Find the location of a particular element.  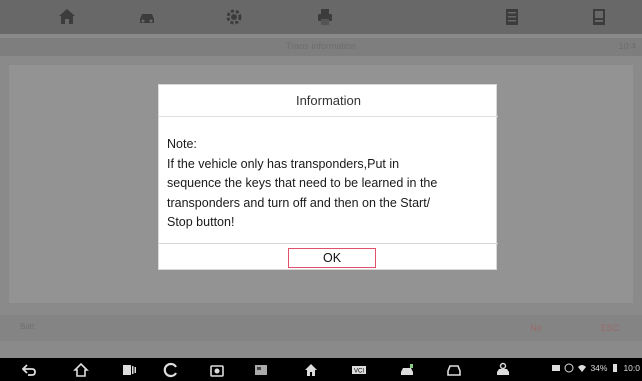

refresh-icon is located at coordinates (171, 369).